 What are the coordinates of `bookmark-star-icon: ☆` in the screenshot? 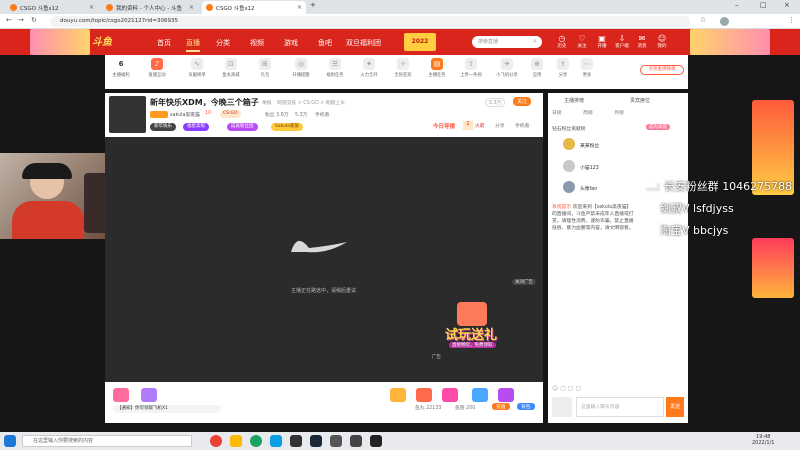 It's located at (703, 20).